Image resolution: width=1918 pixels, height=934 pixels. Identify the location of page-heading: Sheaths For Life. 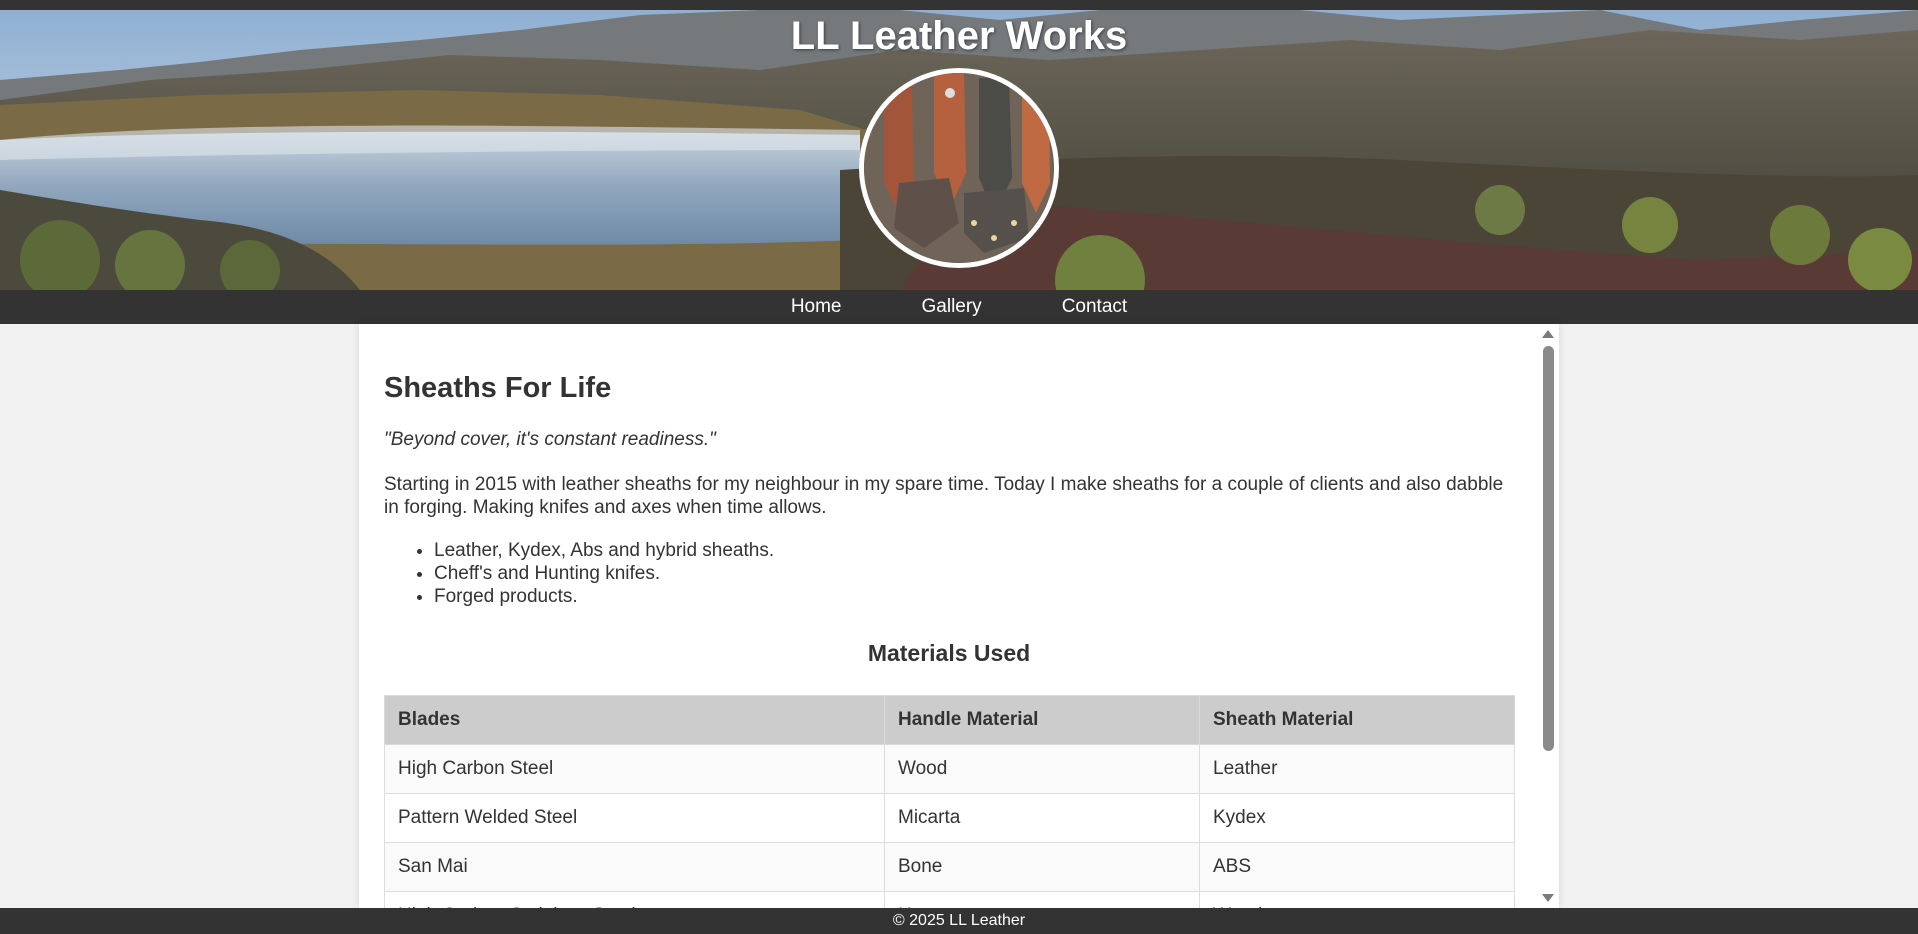
(498, 388).